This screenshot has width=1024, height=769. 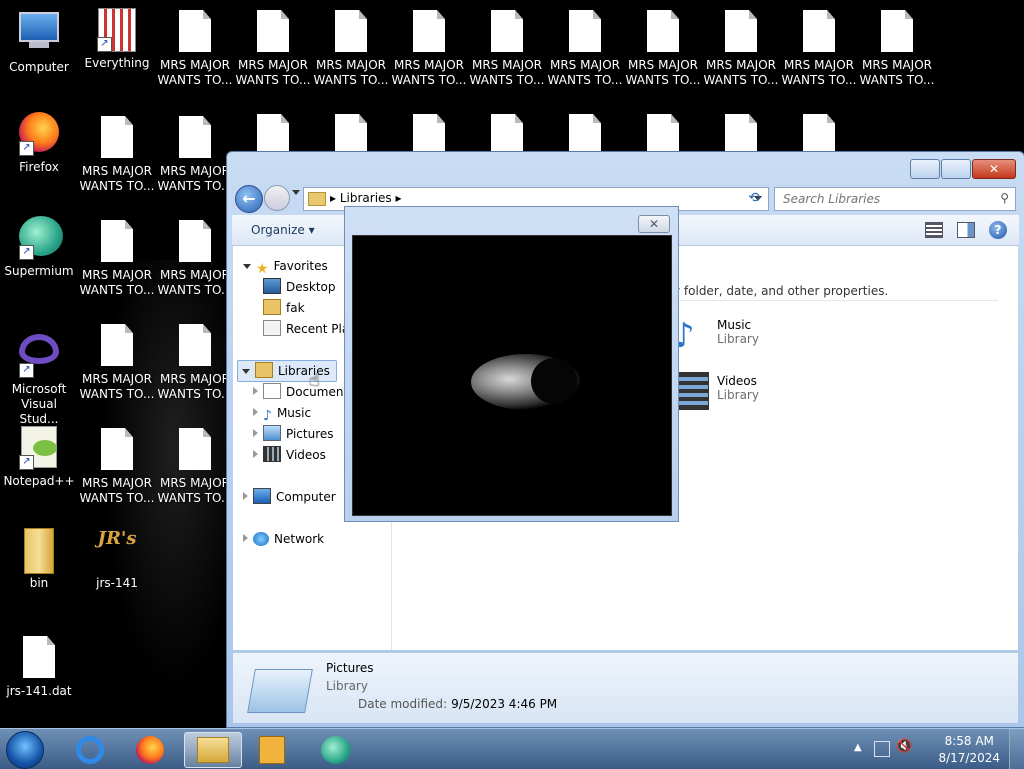 I want to click on nav-documents: Documents, so click(x=303, y=392).